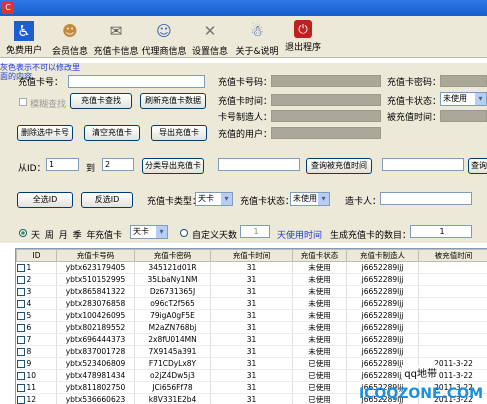 This screenshot has height=404, width=487. I want to click on toolbar-free-user-button: ♿ 免费用户, so click(24, 39).